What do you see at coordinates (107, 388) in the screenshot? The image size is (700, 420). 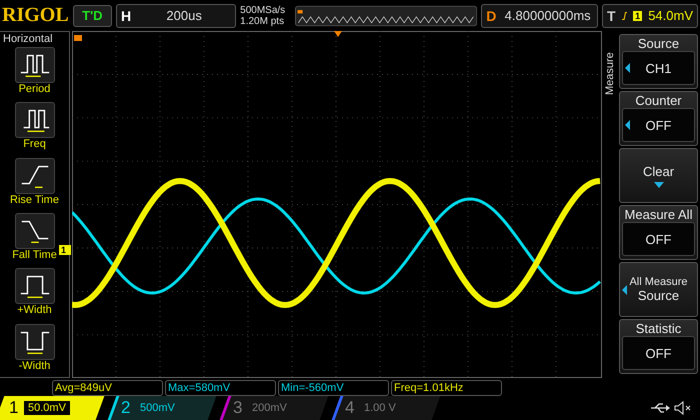 I see `measurement-readout: Avg=849uV` at bounding box center [107, 388].